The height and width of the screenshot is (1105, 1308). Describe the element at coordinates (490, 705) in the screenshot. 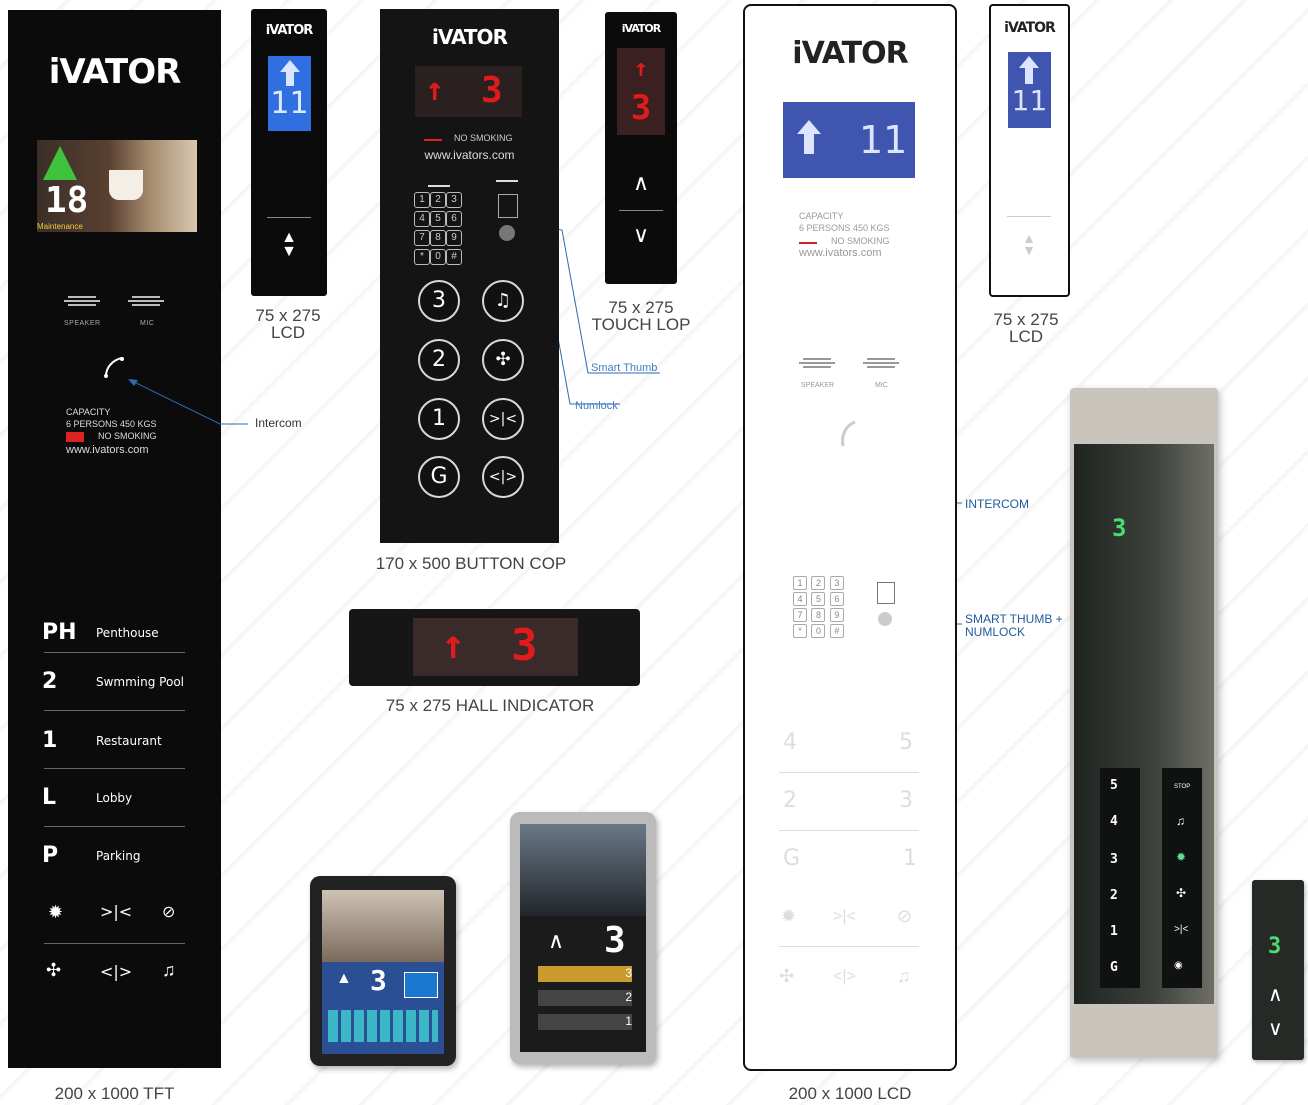

I see `hall-caption: 75 x 275 HALL INDICATOR` at that location.